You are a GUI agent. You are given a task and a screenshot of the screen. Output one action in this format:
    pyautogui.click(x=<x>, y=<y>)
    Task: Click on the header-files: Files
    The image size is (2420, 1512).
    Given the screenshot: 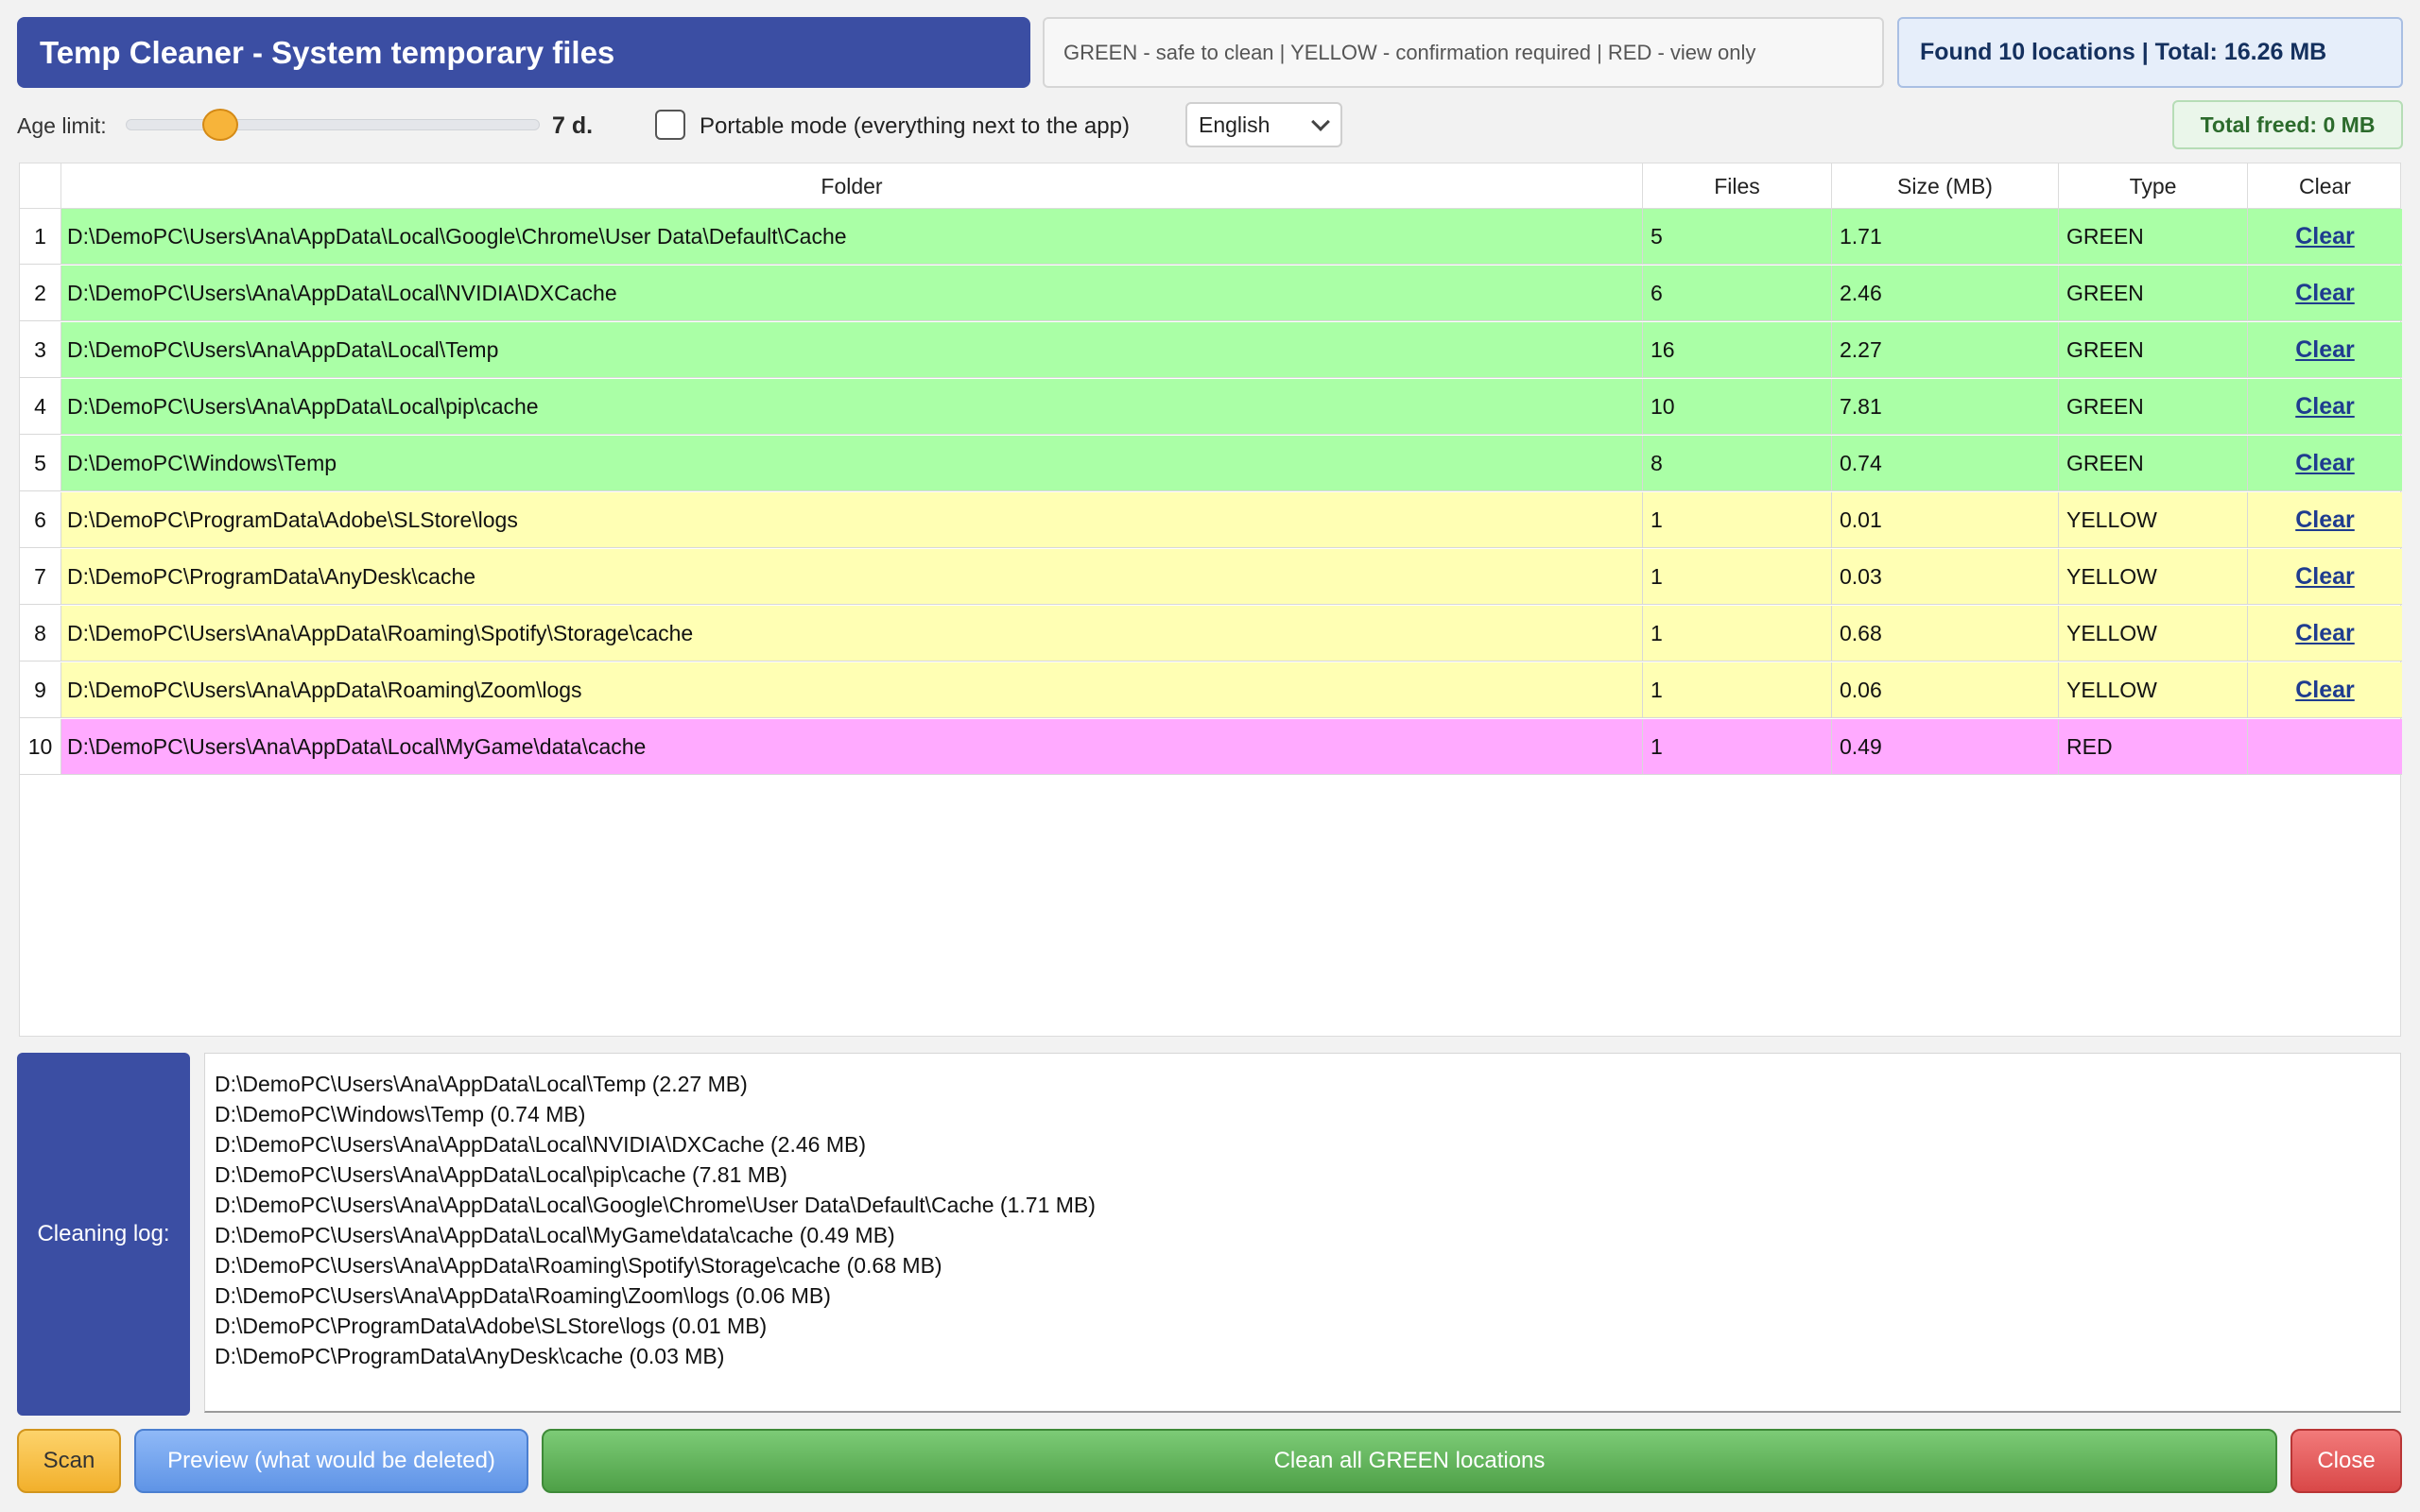 What is the action you would take?
    pyautogui.click(x=1737, y=186)
    